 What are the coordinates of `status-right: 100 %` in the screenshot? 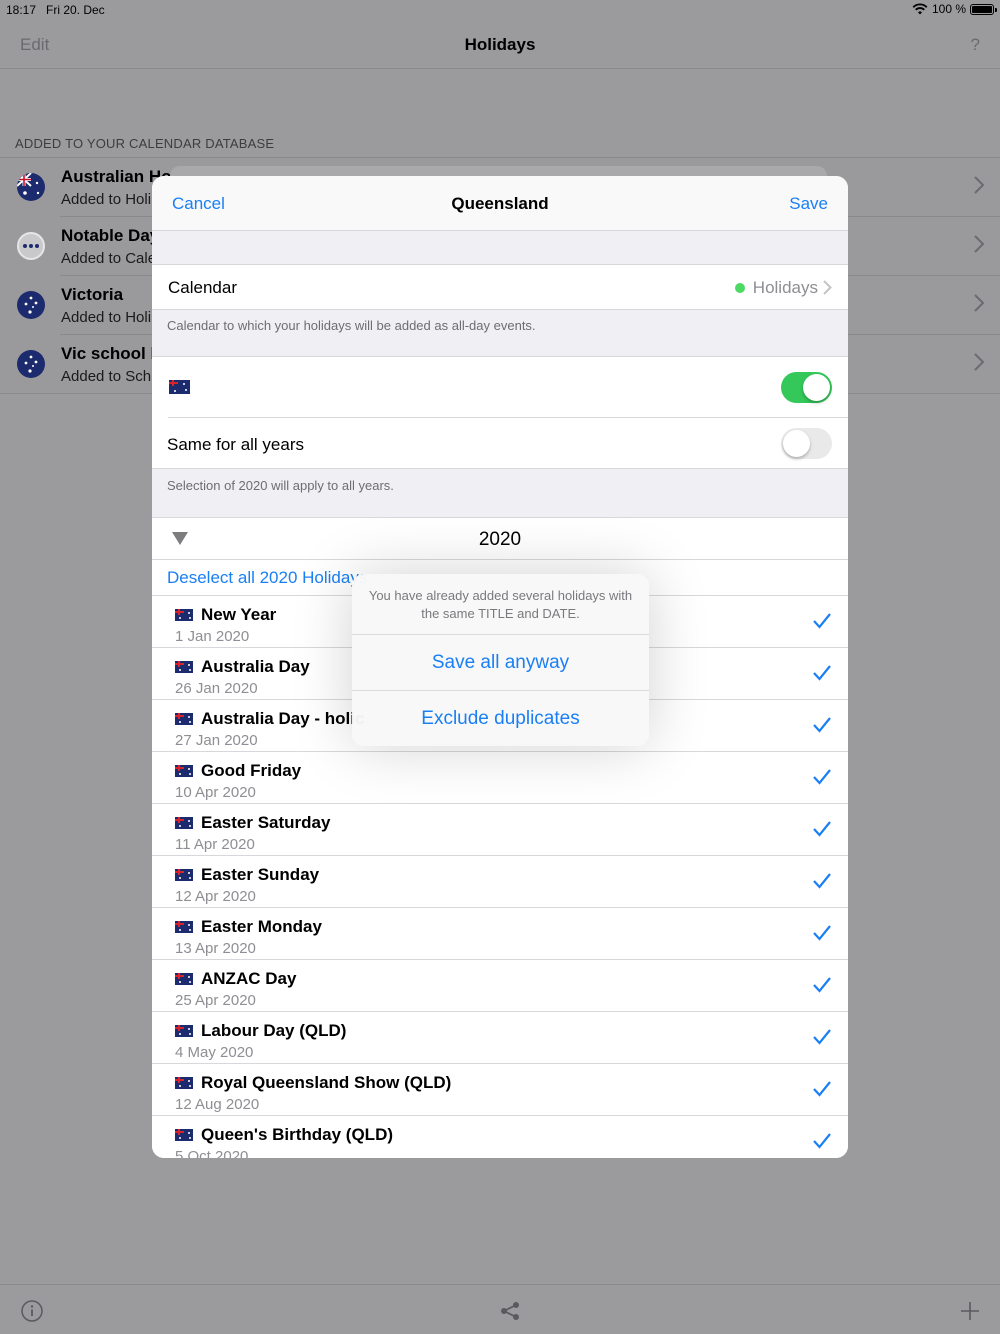 It's located at (954, 9).